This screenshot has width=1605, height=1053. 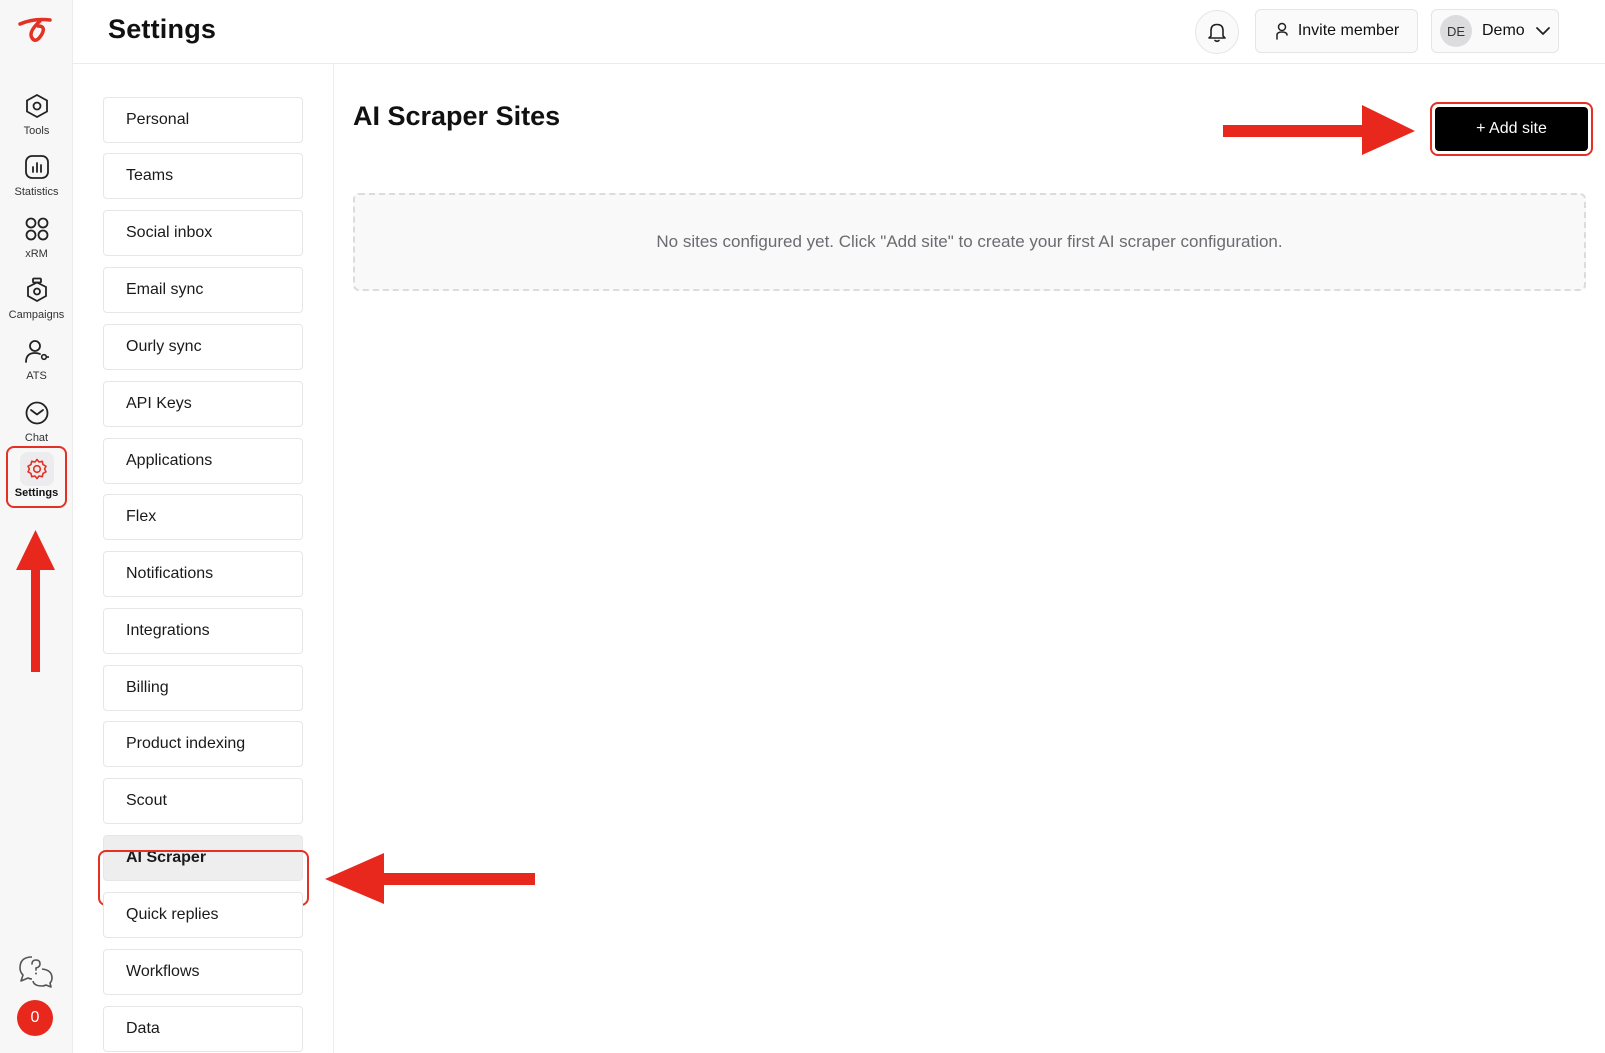 What do you see at coordinates (36, 438) in the screenshot?
I see `rail-item-label: Chat` at bounding box center [36, 438].